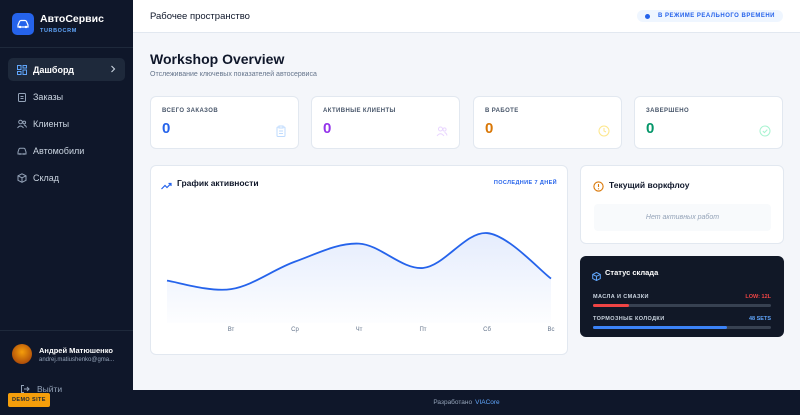 The height and width of the screenshot is (415, 800). What do you see at coordinates (76, 350) in the screenshot?
I see `user-name: Андрей Матюшенко` at bounding box center [76, 350].